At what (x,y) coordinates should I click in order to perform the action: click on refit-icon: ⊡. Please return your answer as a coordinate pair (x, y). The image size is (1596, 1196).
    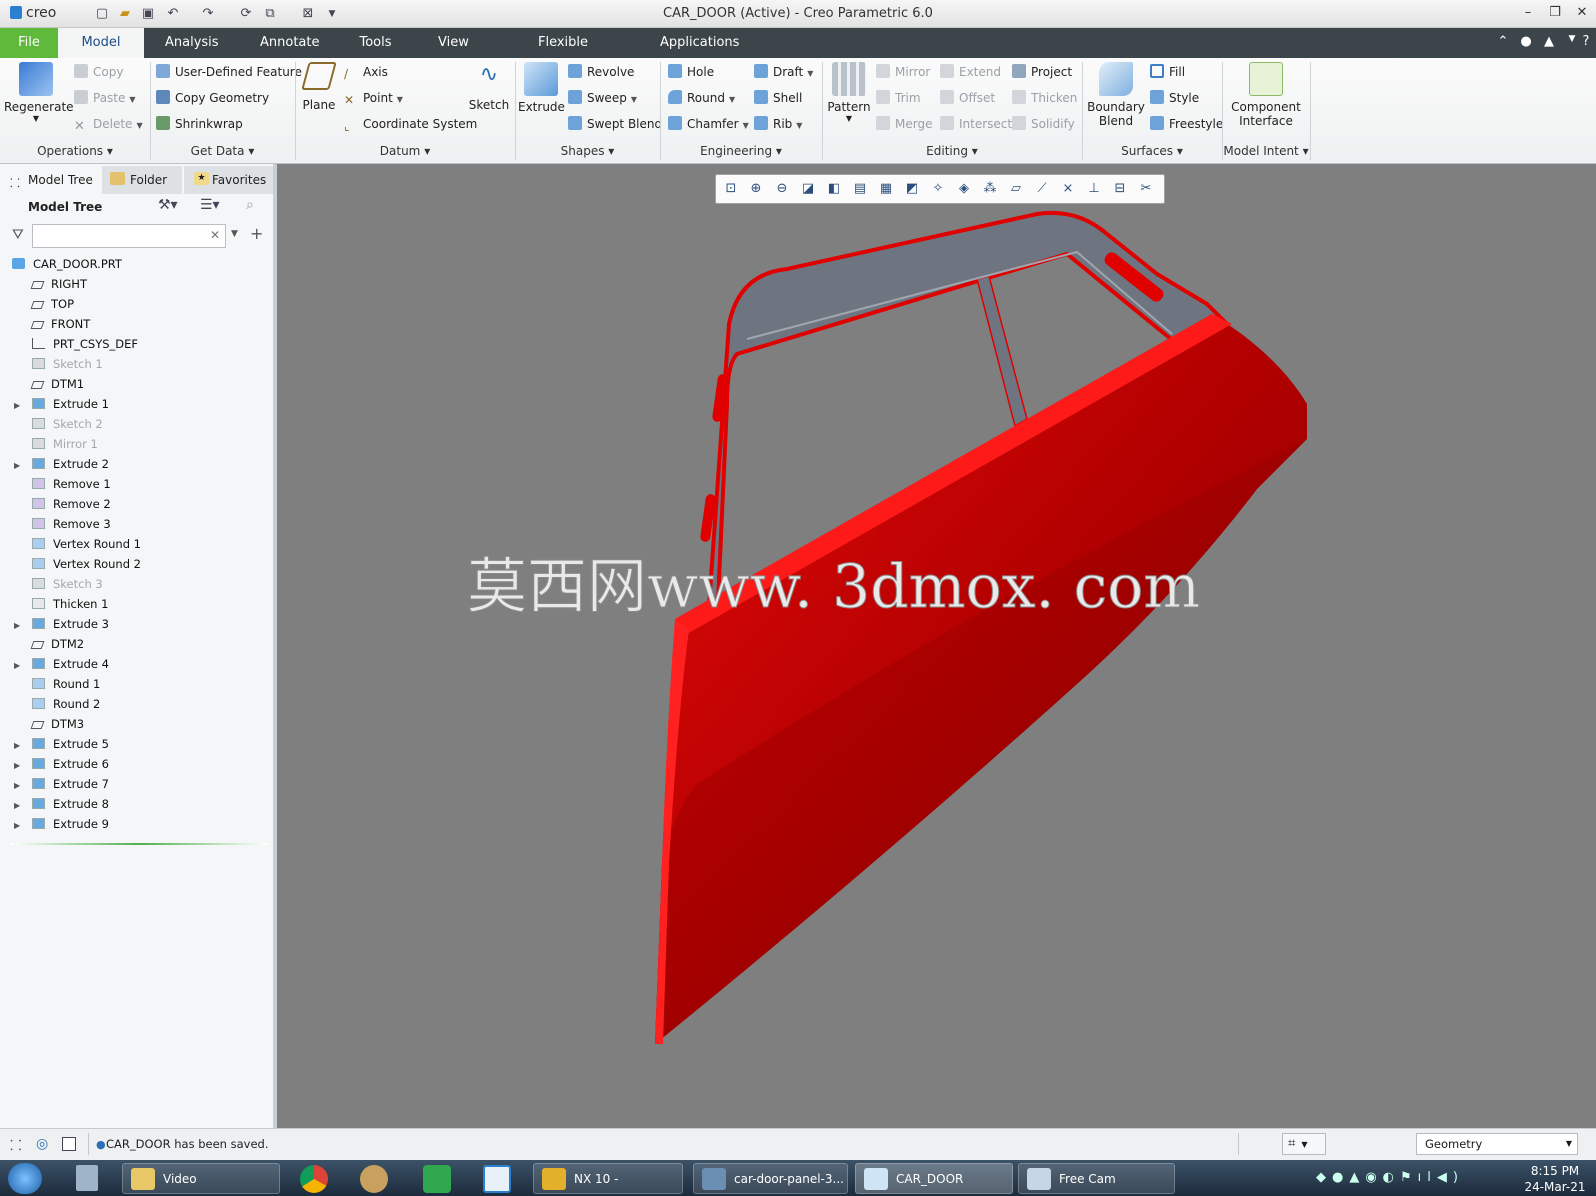
    Looking at the image, I should click on (731, 189).